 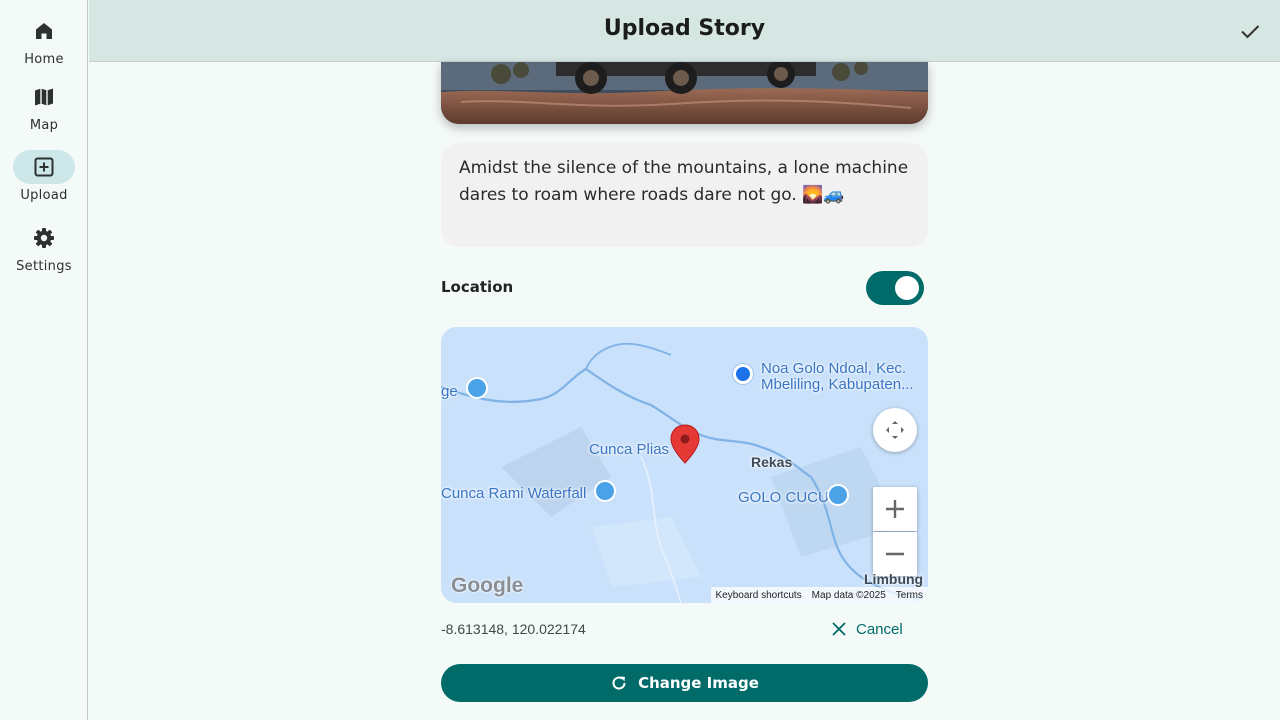 What do you see at coordinates (449, 391) in the screenshot?
I see `map-label-edge: ge` at bounding box center [449, 391].